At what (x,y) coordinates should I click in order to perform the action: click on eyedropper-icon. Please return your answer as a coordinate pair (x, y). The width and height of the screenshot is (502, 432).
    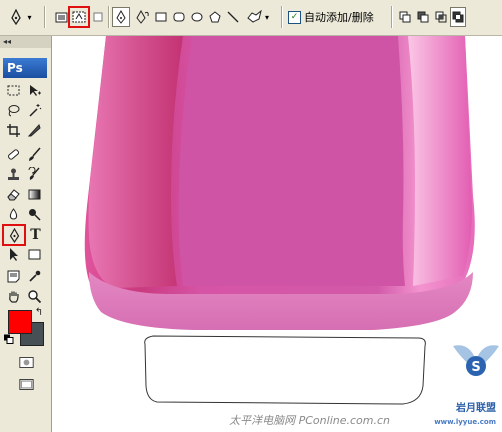
    Looking at the image, I should click on (35, 276).